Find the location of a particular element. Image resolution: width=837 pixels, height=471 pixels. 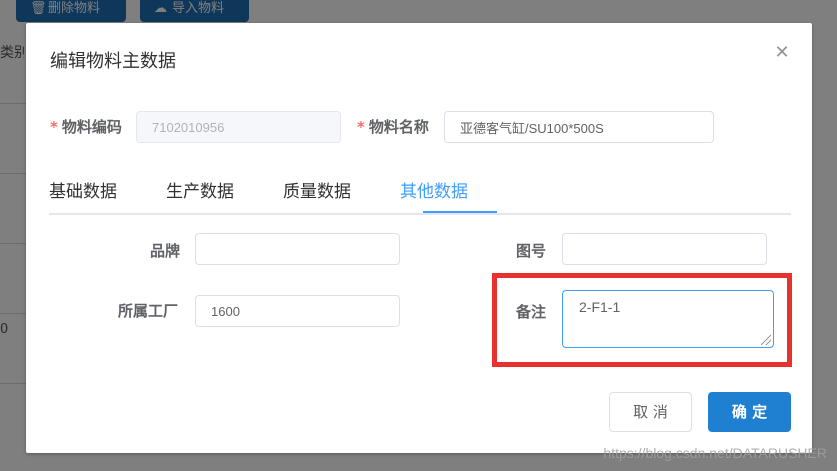

material-name-label: * 物料名称 is located at coordinates (393, 127).